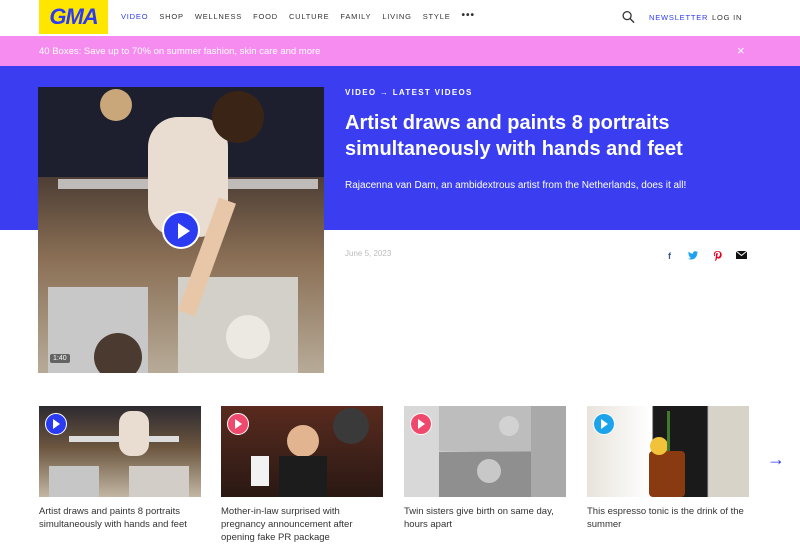 This screenshot has height=552, width=800. What do you see at coordinates (669, 256) in the screenshot?
I see `facebook-share-icon: f` at bounding box center [669, 256].